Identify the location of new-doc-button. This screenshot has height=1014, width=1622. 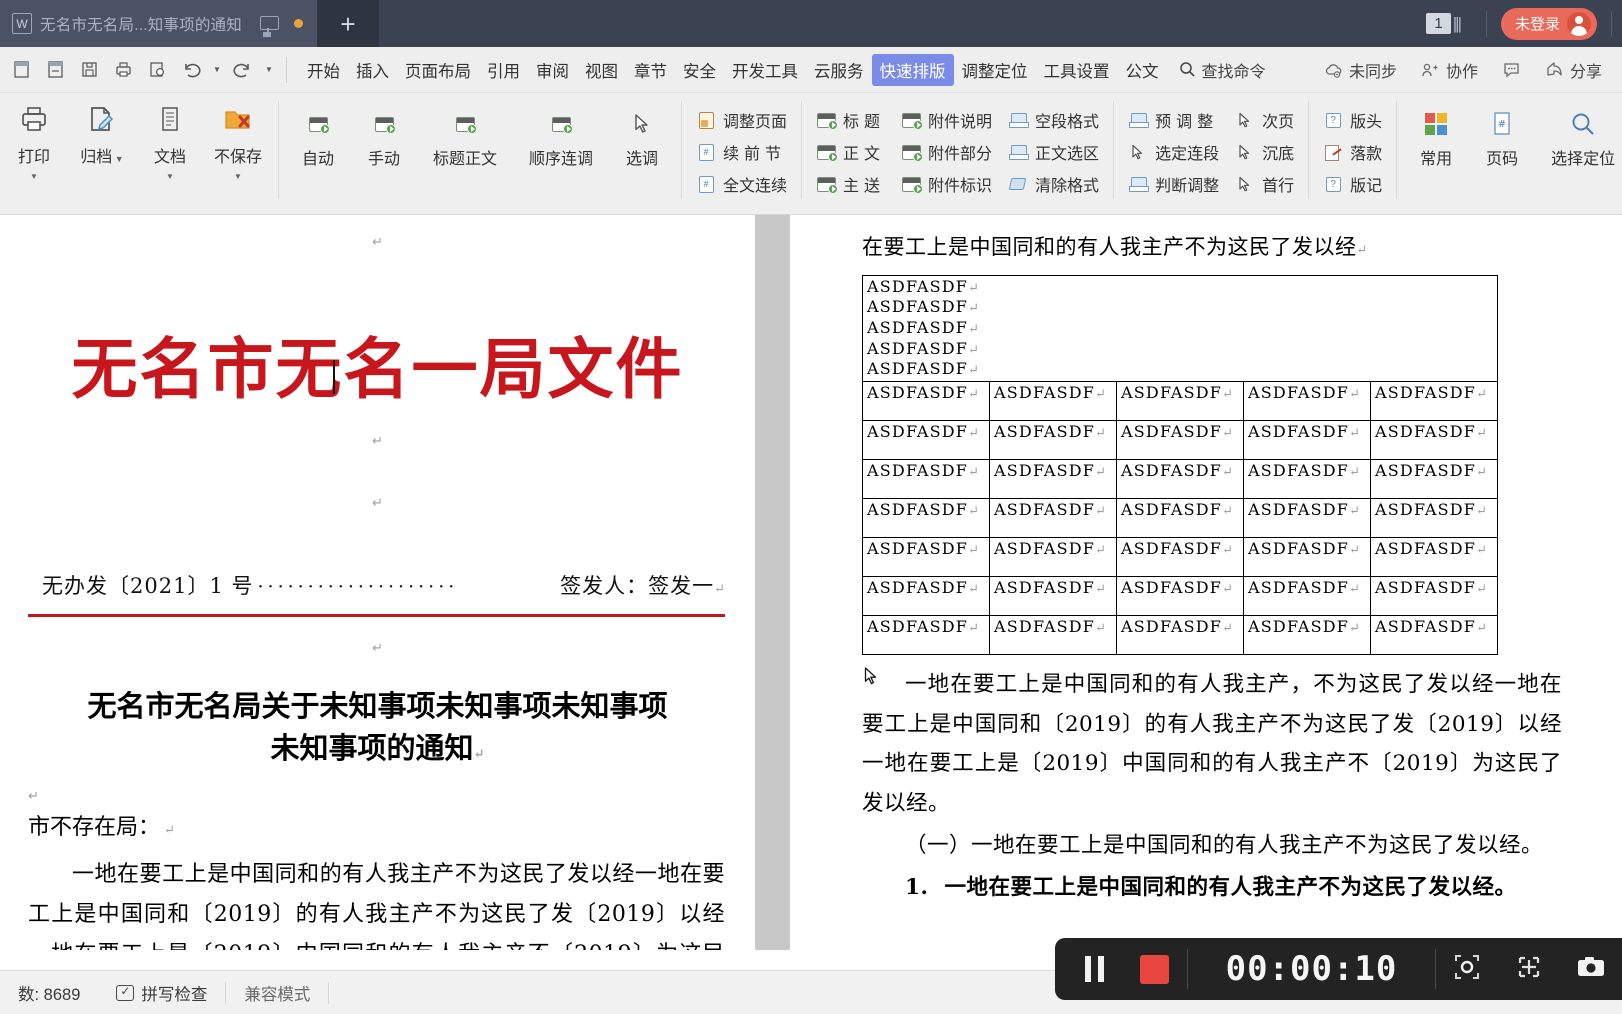
(21, 70).